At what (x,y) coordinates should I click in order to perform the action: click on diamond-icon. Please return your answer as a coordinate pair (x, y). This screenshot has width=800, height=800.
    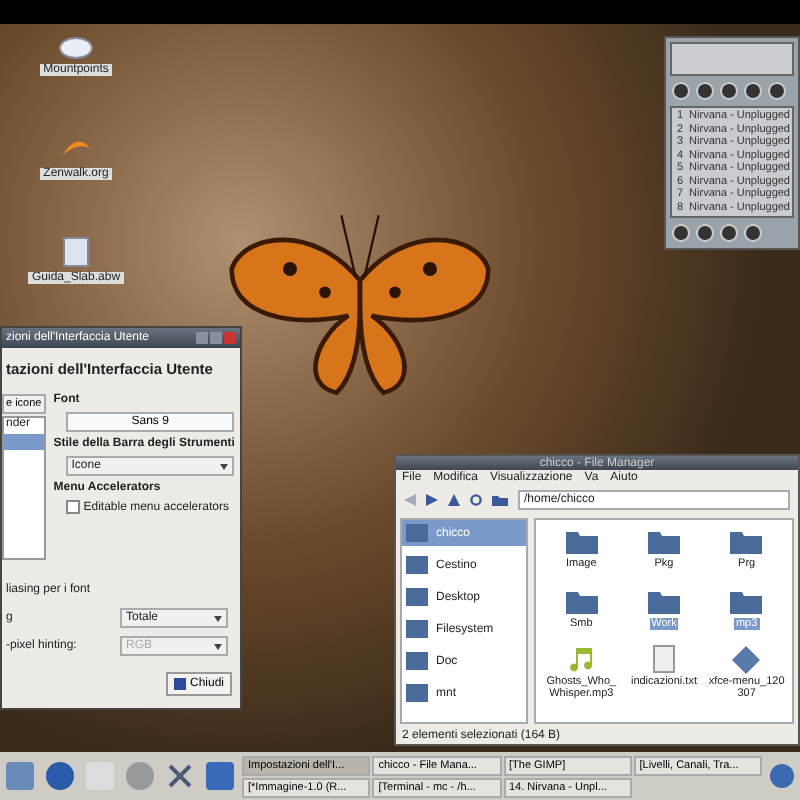
    Looking at the image, I should click on (746, 659).